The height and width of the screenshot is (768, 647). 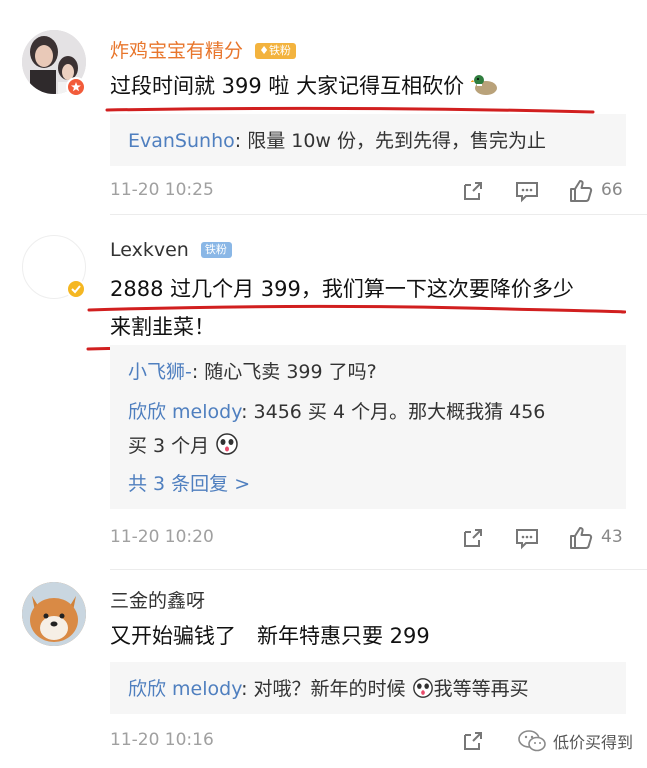 I want to click on comment-text-body: 又开始骗钱了 新年特惠只要 299, so click(x=270, y=636).